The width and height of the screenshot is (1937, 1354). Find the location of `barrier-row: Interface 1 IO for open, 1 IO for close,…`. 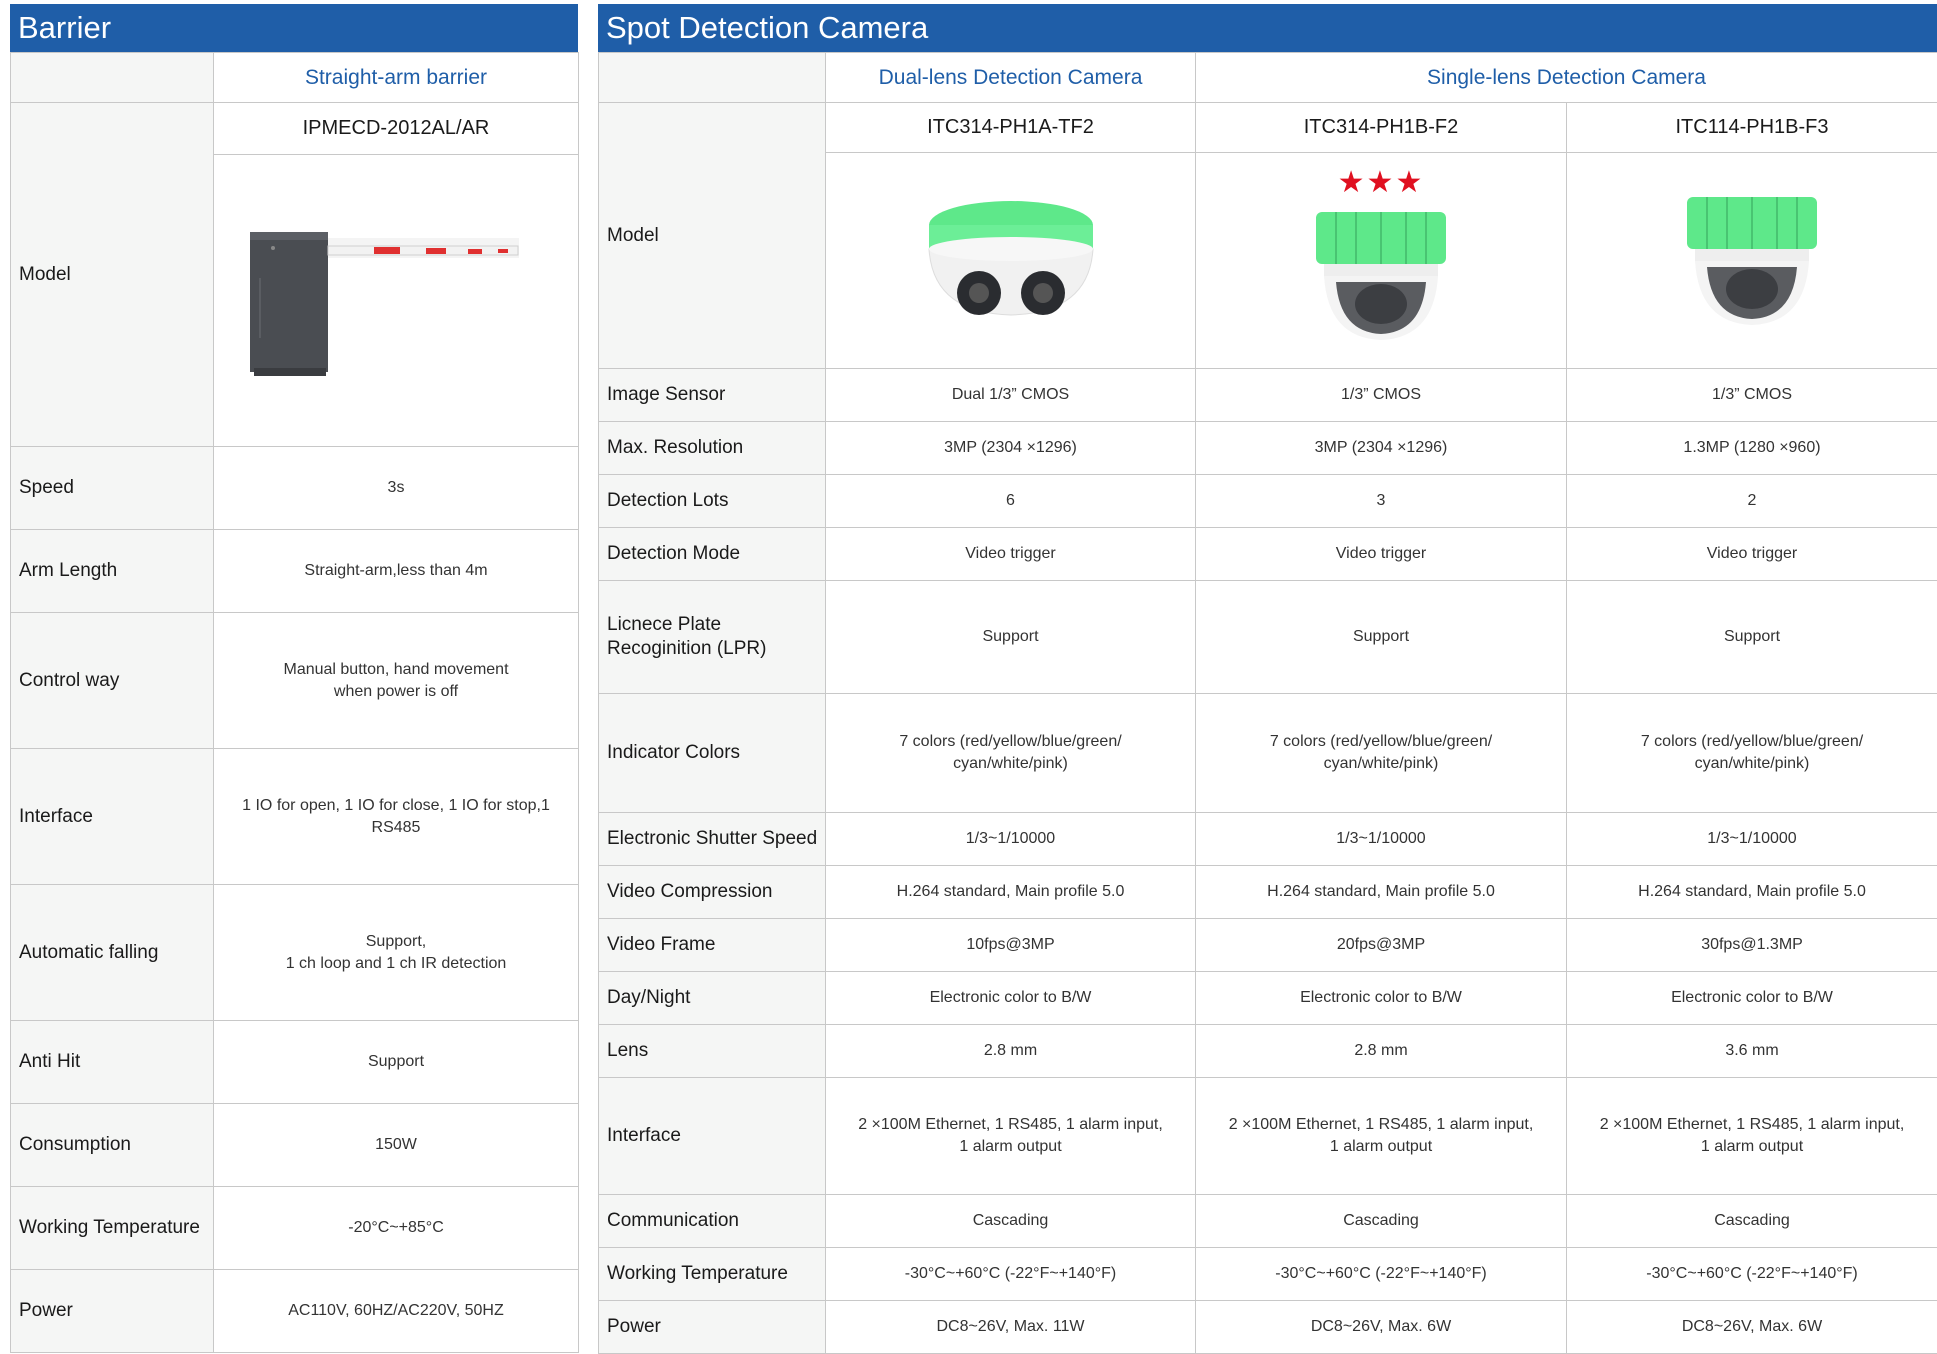

barrier-row: Interface 1 IO for open, 1 IO for close,… is located at coordinates (295, 817).